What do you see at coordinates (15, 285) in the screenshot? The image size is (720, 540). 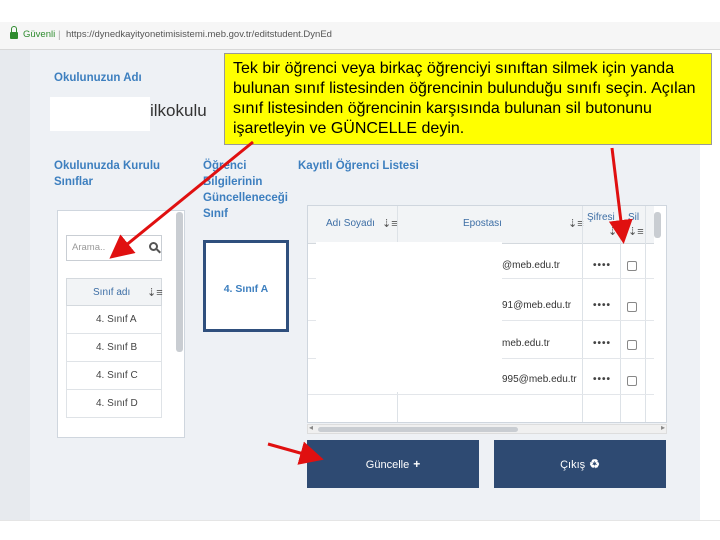 I see `left-margin` at bounding box center [15, 285].